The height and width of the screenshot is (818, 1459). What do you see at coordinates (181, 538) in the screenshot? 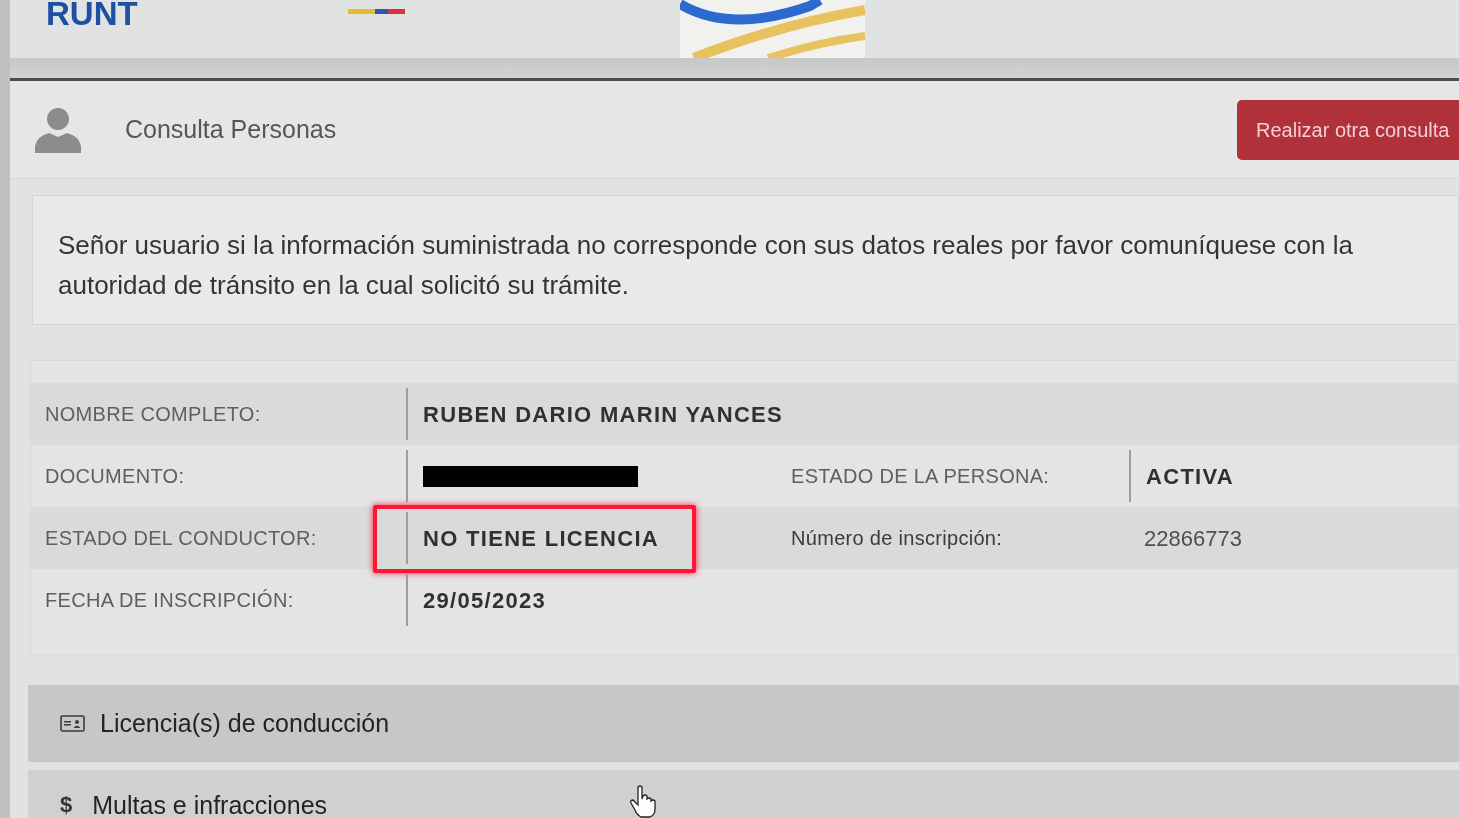
I see `field-label: ESTADO DEL CONDUCTOR:` at bounding box center [181, 538].